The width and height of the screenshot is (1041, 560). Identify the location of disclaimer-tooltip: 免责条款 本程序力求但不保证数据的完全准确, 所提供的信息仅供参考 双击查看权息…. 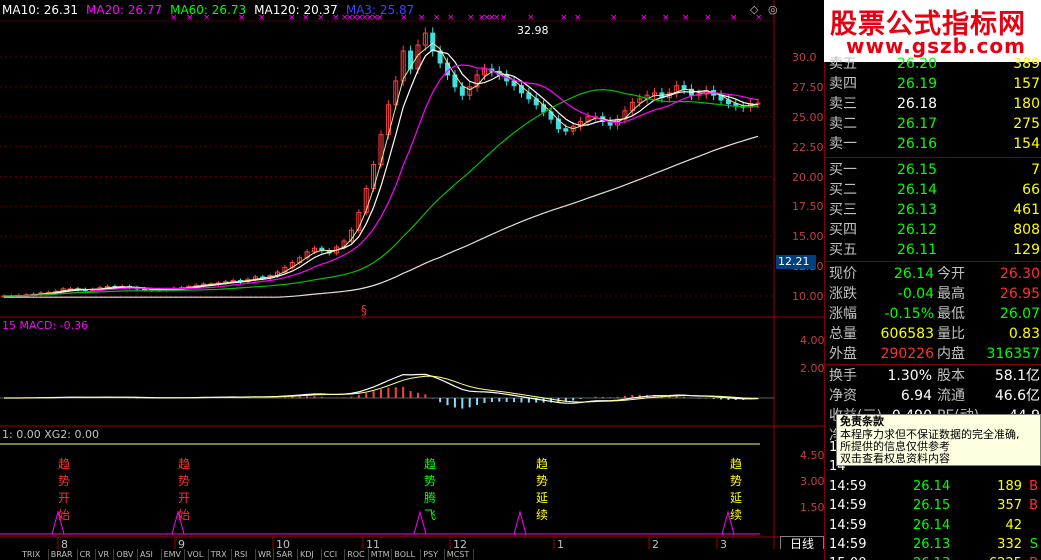
(938, 440).